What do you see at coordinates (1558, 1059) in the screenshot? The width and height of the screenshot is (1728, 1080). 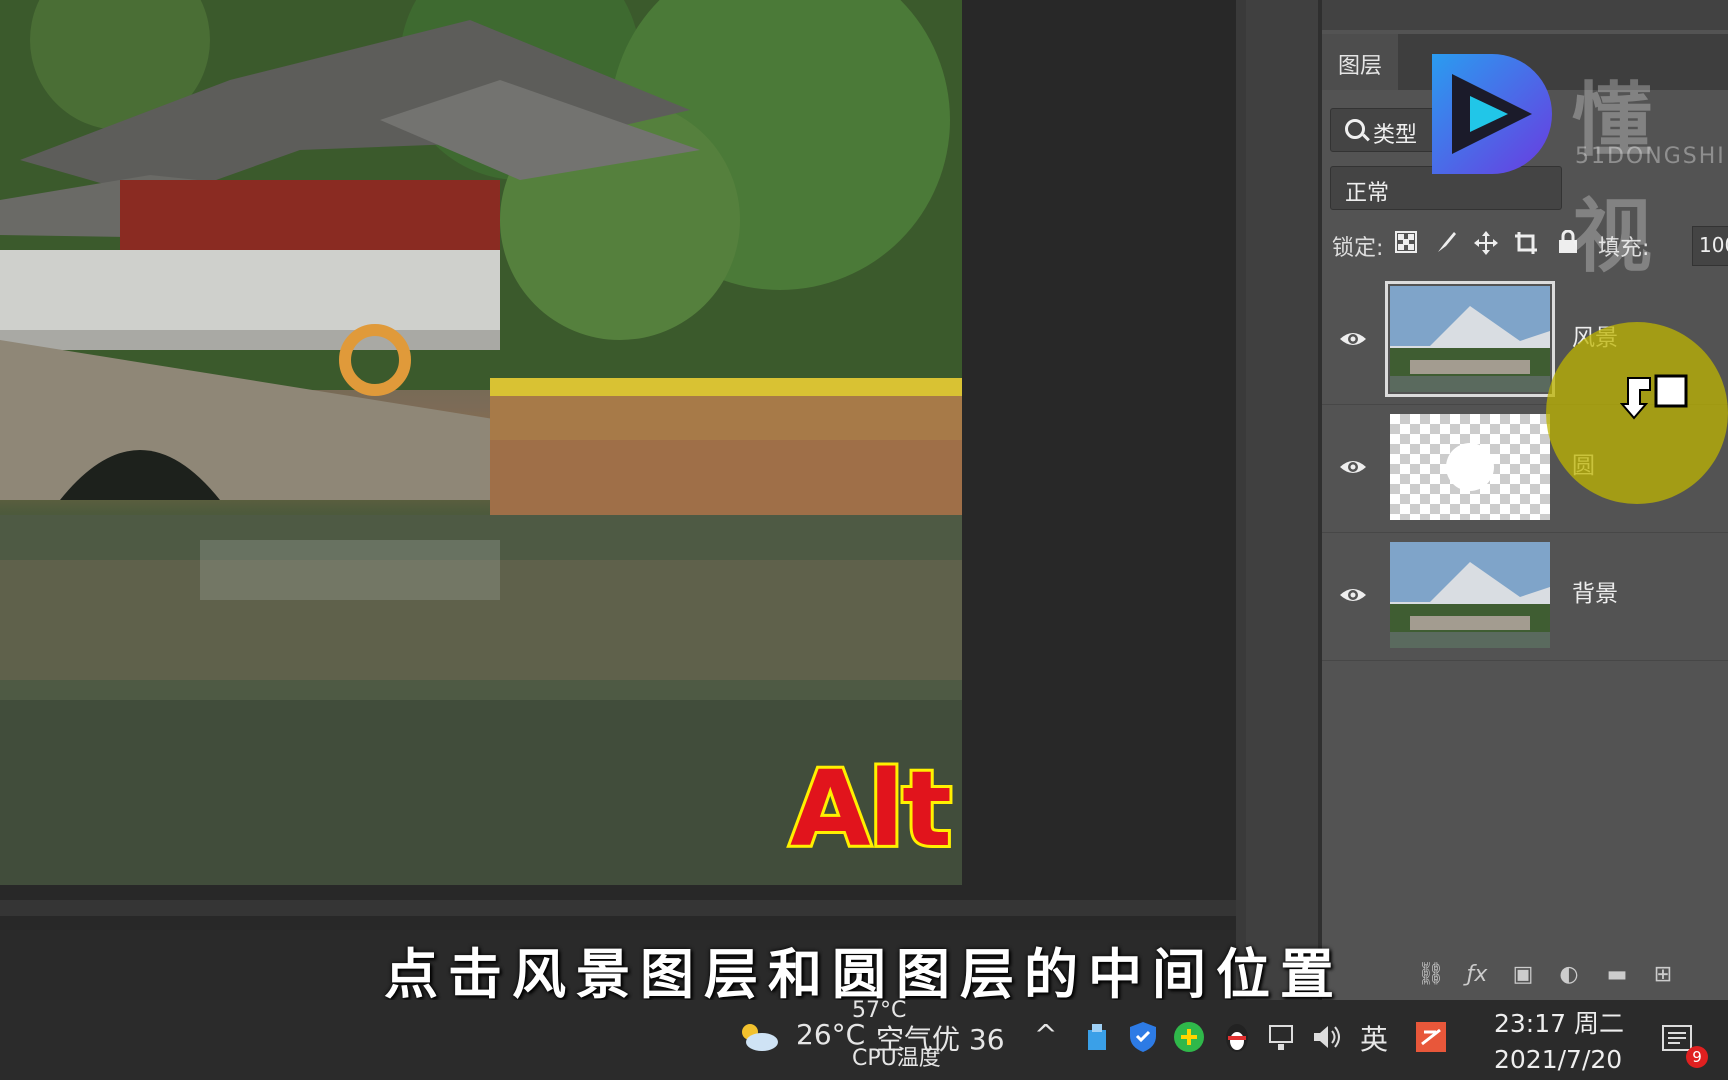 I see `clock-date: 2021/7/20` at bounding box center [1558, 1059].